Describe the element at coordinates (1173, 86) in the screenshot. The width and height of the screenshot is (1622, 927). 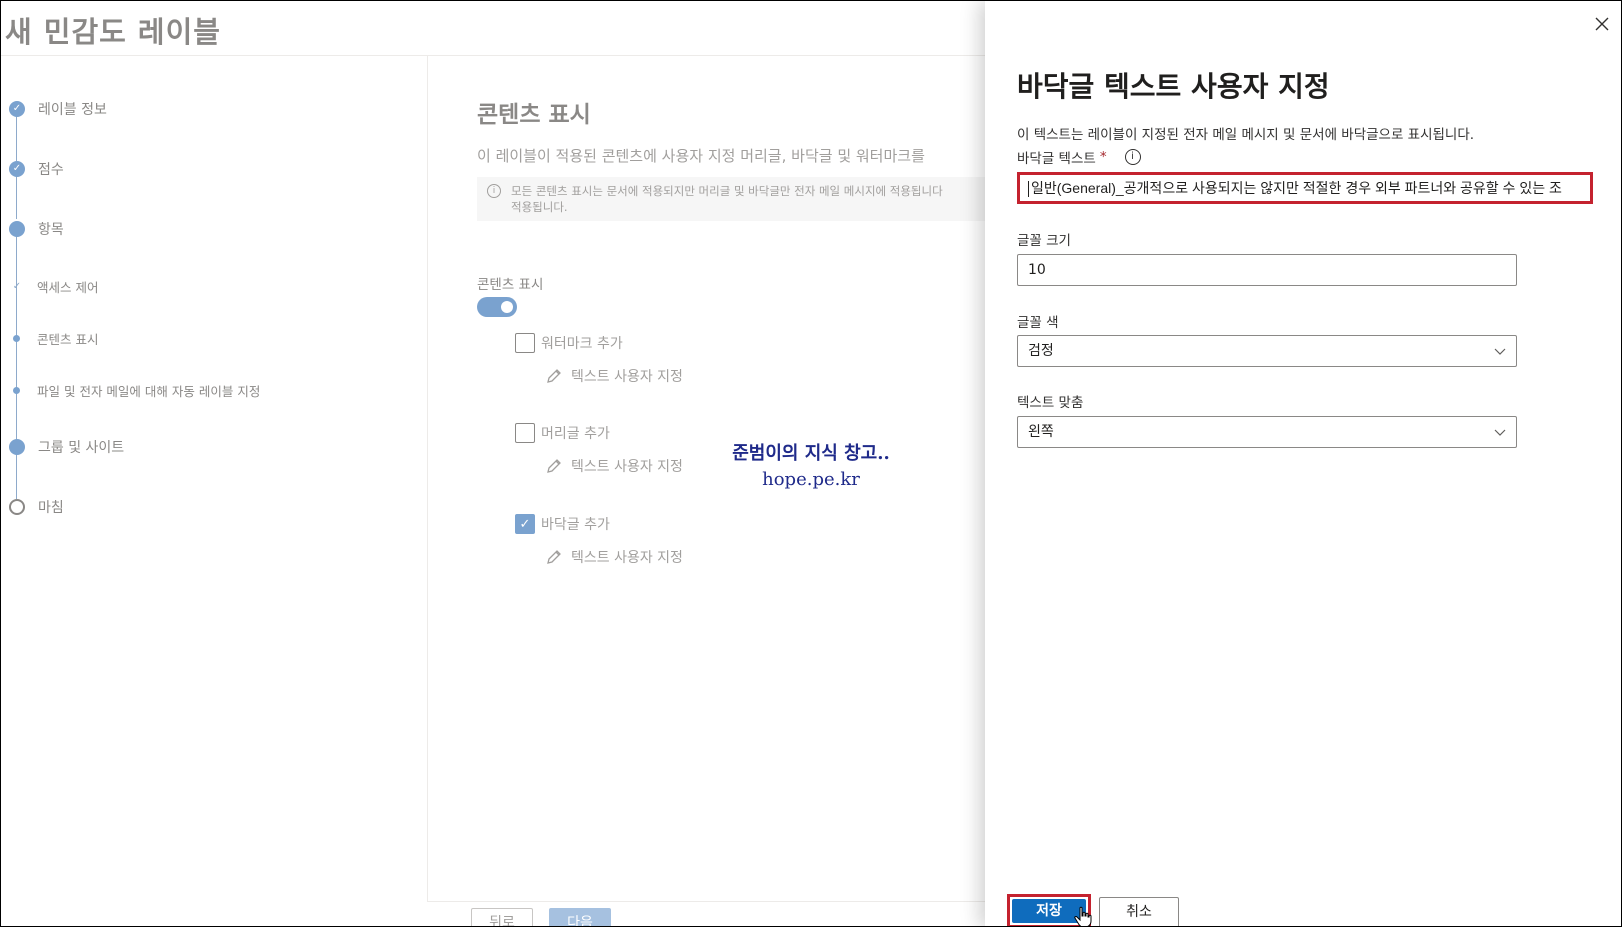
I see `panel-title: 바닥글 텍스트 사용자 지정` at that location.